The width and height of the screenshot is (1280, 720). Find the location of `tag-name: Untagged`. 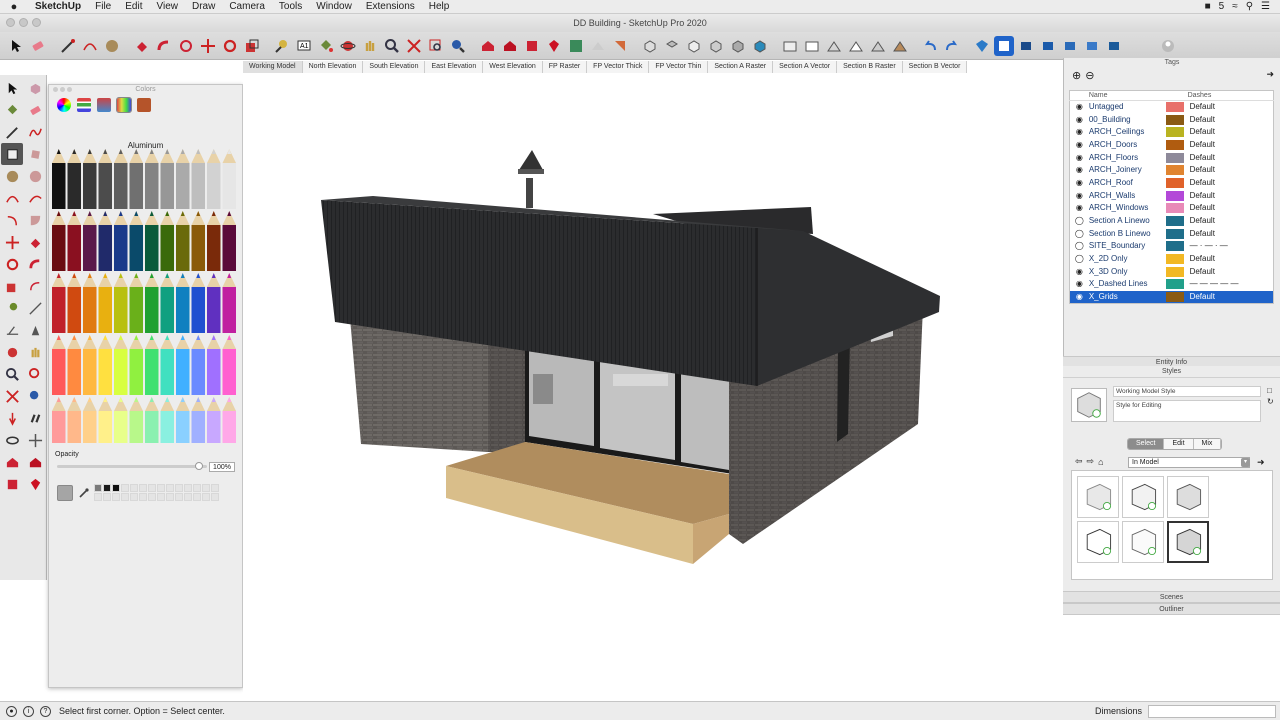

tag-name: Untagged is located at coordinates (1127, 107).